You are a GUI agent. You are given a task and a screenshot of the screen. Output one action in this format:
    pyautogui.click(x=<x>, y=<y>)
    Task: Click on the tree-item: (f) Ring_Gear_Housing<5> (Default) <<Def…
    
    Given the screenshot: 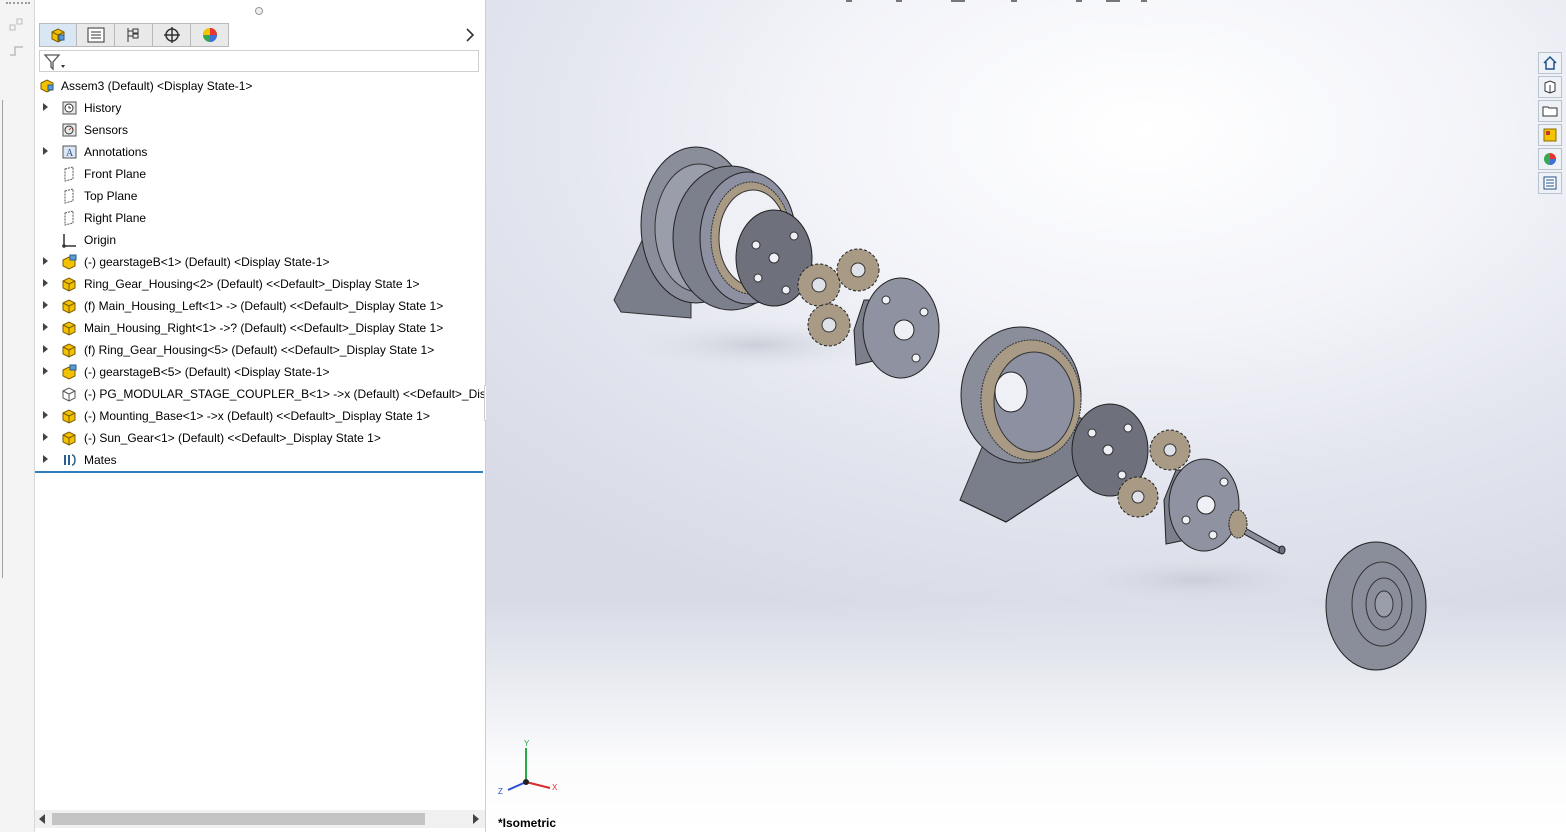 What is the action you would take?
    pyautogui.click(x=260, y=350)
    